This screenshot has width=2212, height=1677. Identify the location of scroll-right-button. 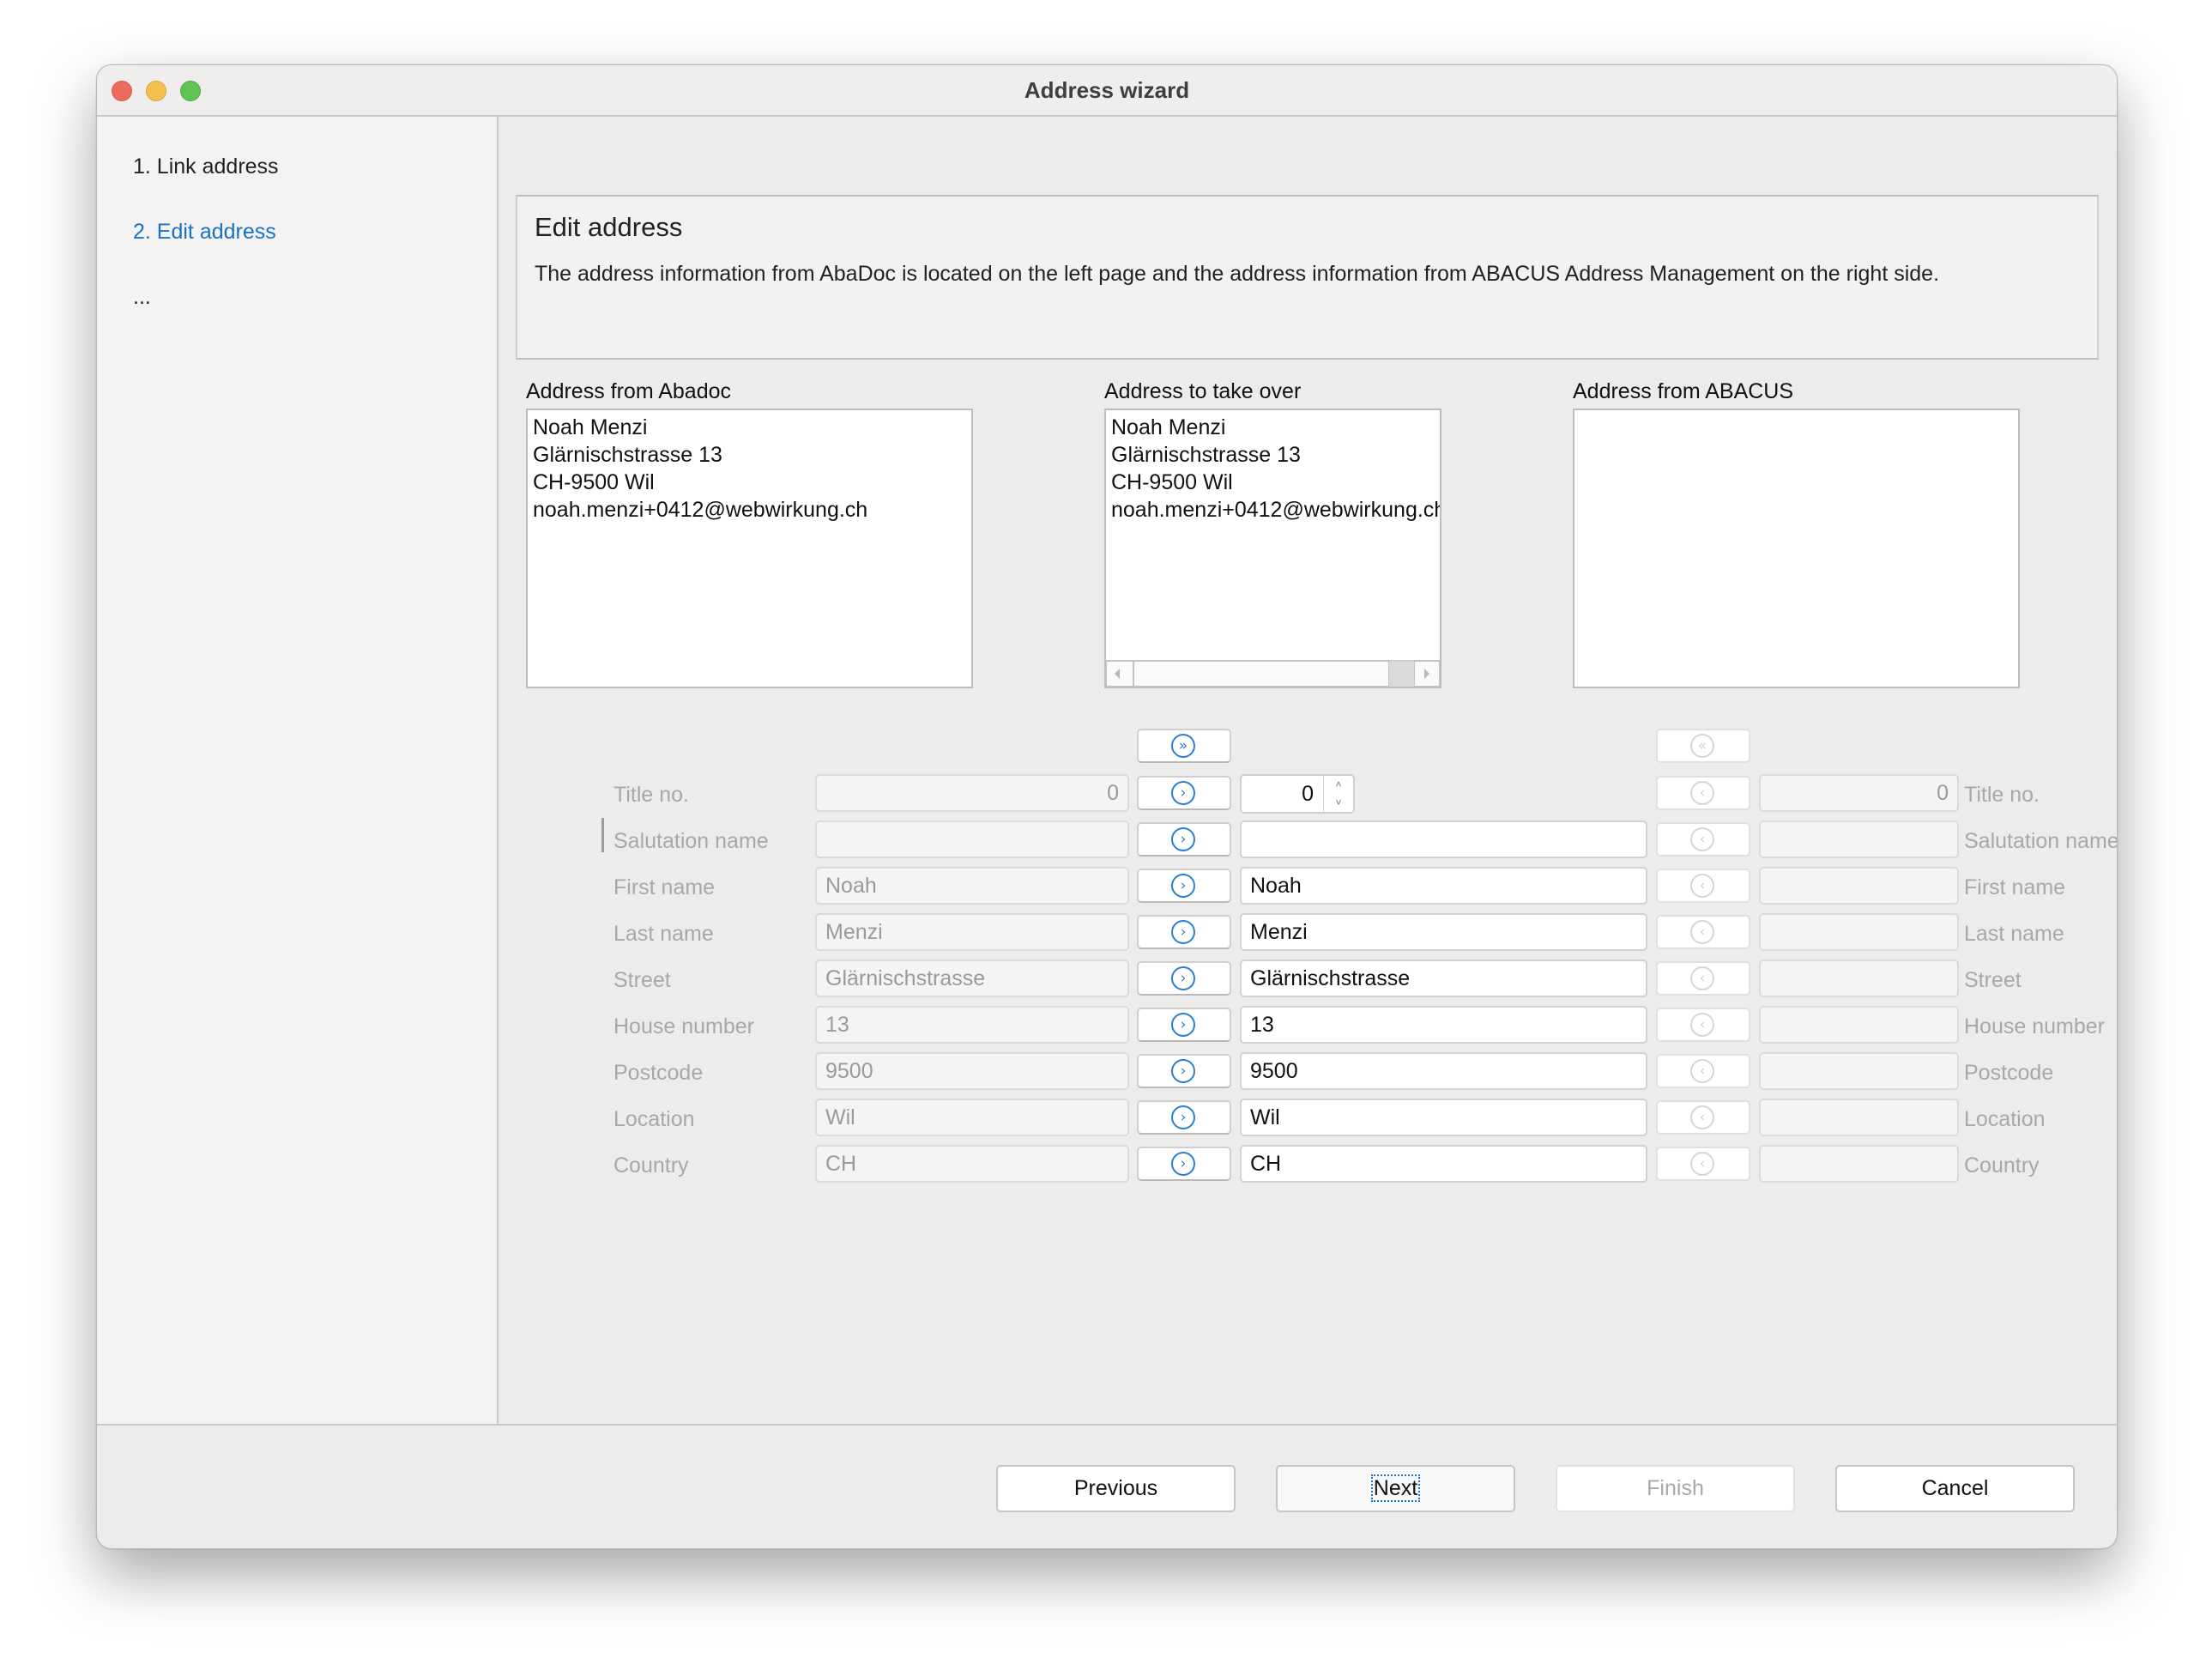
(1427, 674).